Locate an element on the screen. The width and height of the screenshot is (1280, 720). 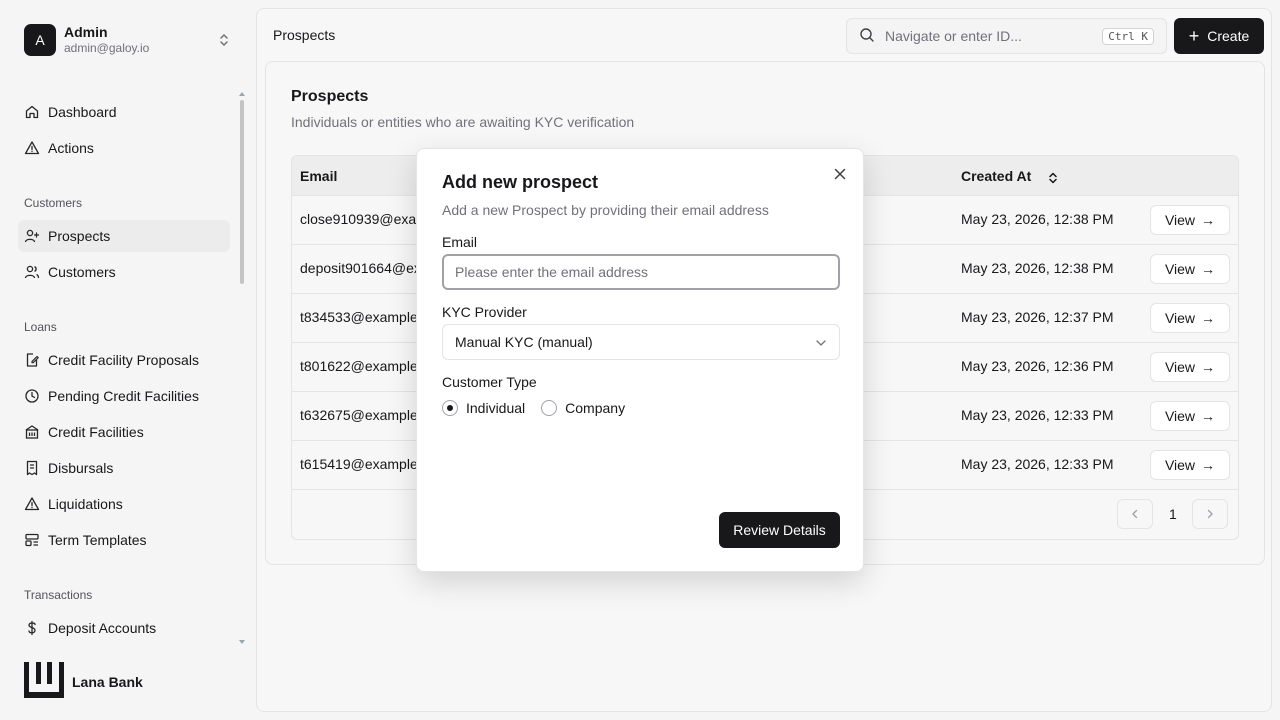
radio-label: Individual is located at coordinates (496, 408).